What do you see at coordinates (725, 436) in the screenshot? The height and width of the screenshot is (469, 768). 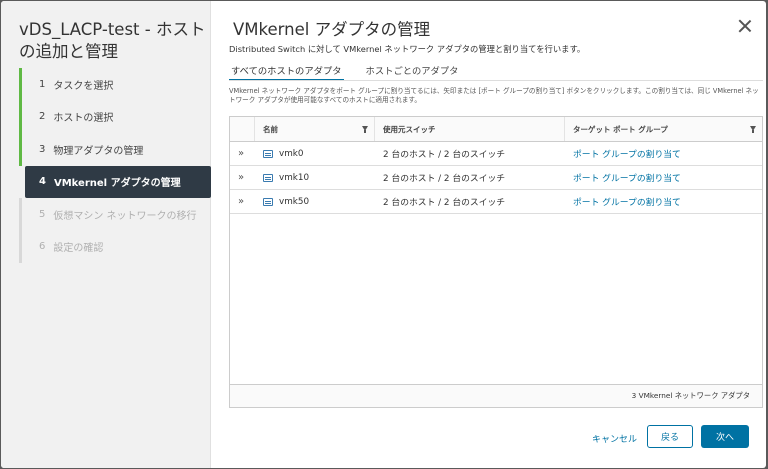 I see `next-button: 次へ` at bounding box center [725, 436].